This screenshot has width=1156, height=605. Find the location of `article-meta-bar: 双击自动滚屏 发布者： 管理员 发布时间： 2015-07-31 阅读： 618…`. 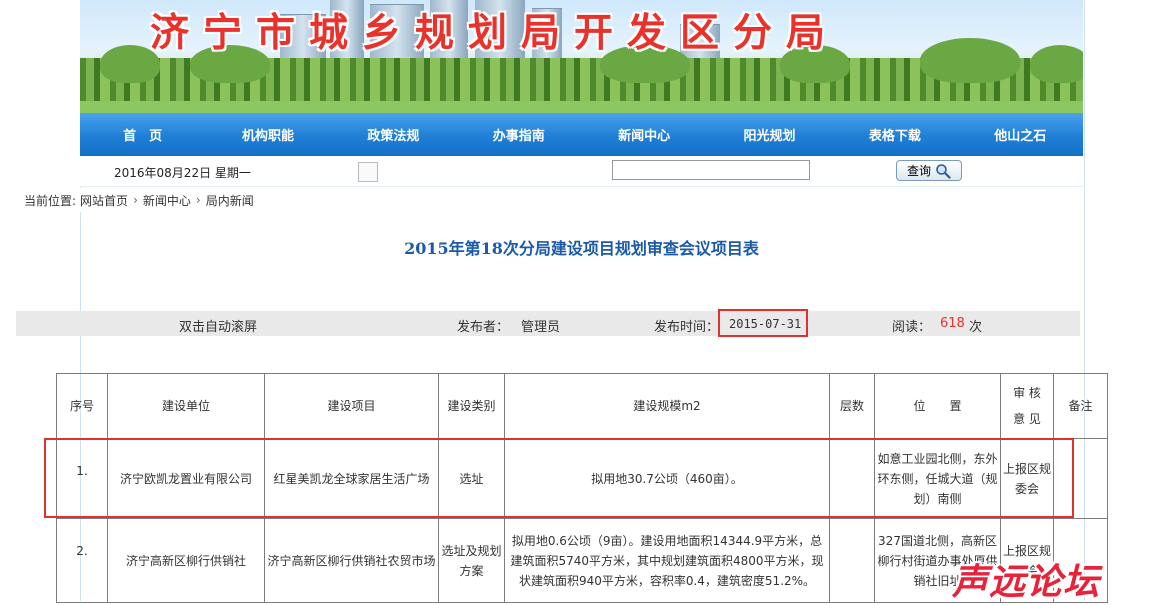

article-meta-bar: 双击自动滚屏 发布者： 管理员 发布时间： 2015-07-31 阅读： 618… is located at coordinates (548, 323).